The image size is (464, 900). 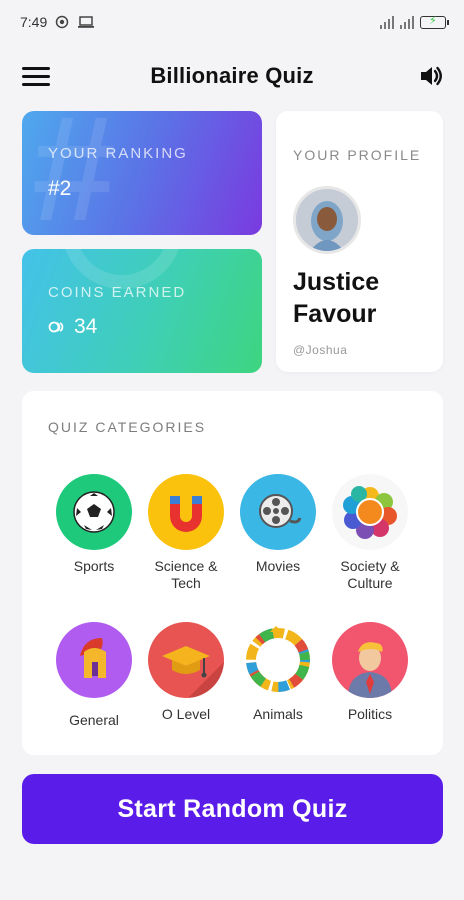 I want to click on coins-label: COINS EARNED, so click(x=117, y=292).